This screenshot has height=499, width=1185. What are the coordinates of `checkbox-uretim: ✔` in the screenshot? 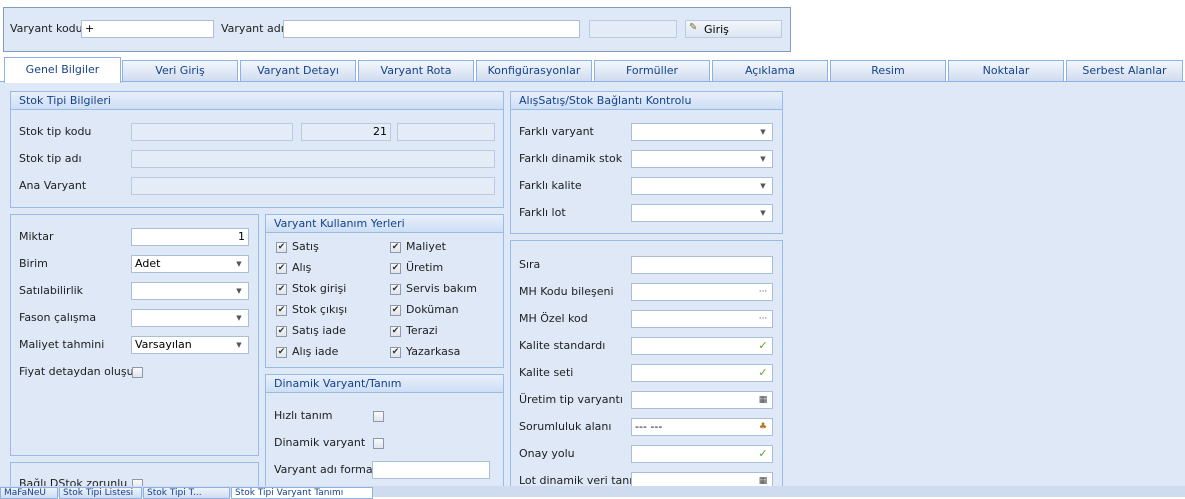 It's located at (395, 268).